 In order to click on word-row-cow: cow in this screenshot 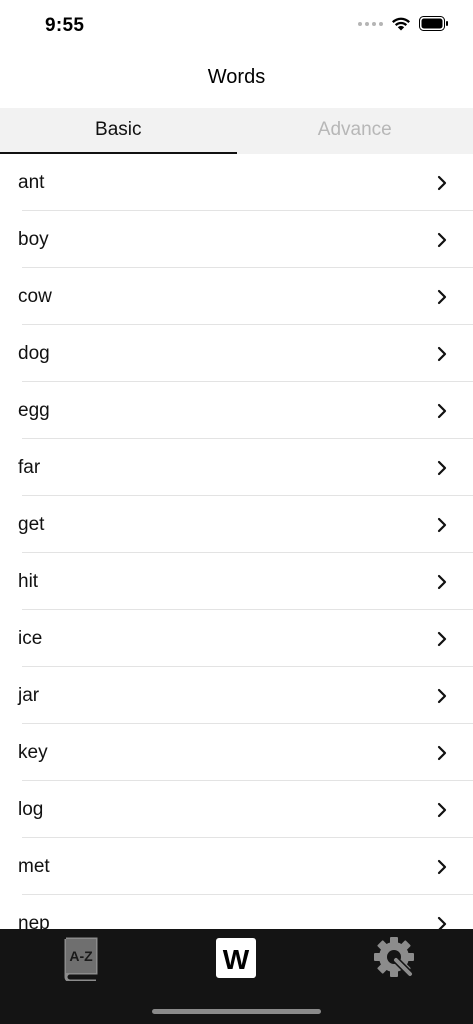, I will do `click(236, 296)`.